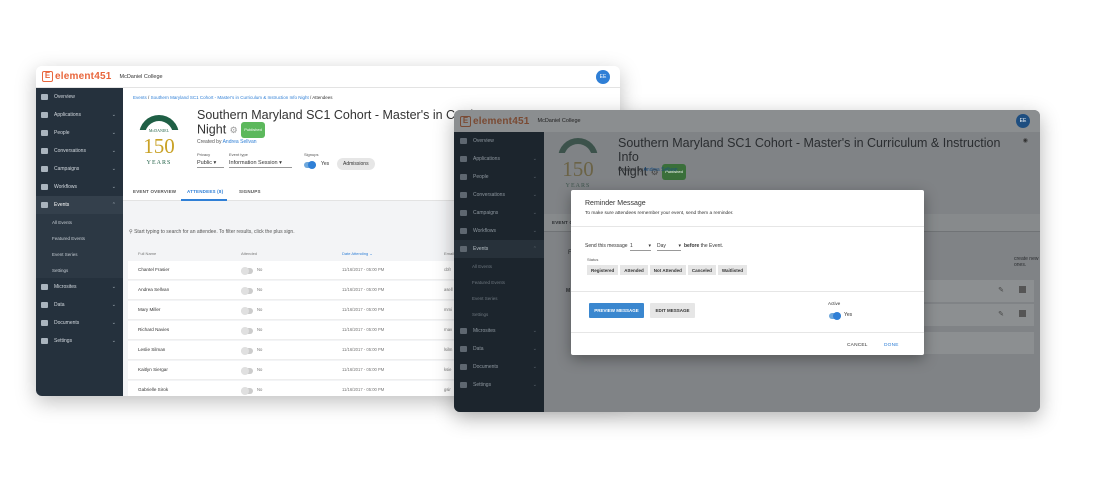 The width and height of the screenshot is (1100, 479). I want to click on sidebar-item-workflows: Workflows ⌄, so click(79, 187).